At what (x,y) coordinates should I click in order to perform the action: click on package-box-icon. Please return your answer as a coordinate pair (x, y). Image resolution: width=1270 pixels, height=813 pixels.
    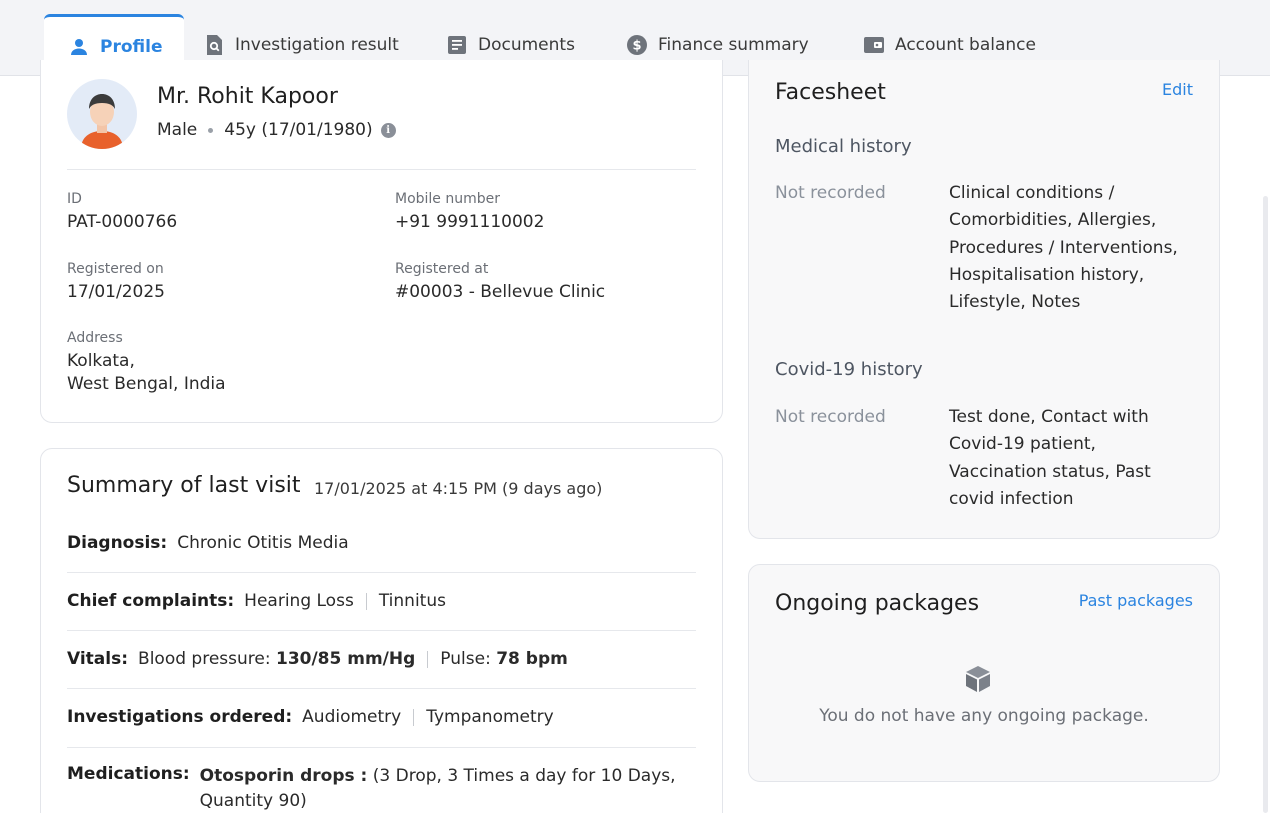
    Looking at the image, I should click on (978, 679).